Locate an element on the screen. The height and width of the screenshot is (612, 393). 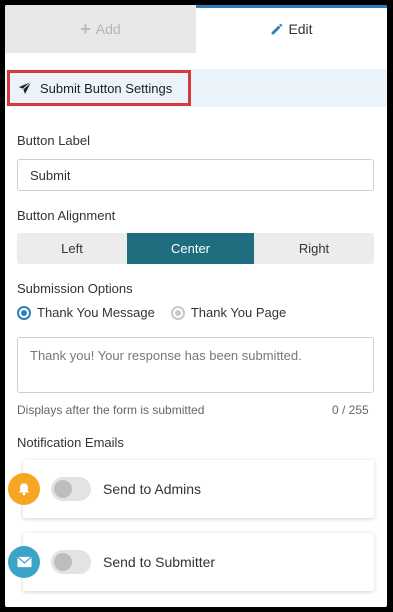
alignment-segmented-control: Left Center Right is located at coordinates (195, 248).